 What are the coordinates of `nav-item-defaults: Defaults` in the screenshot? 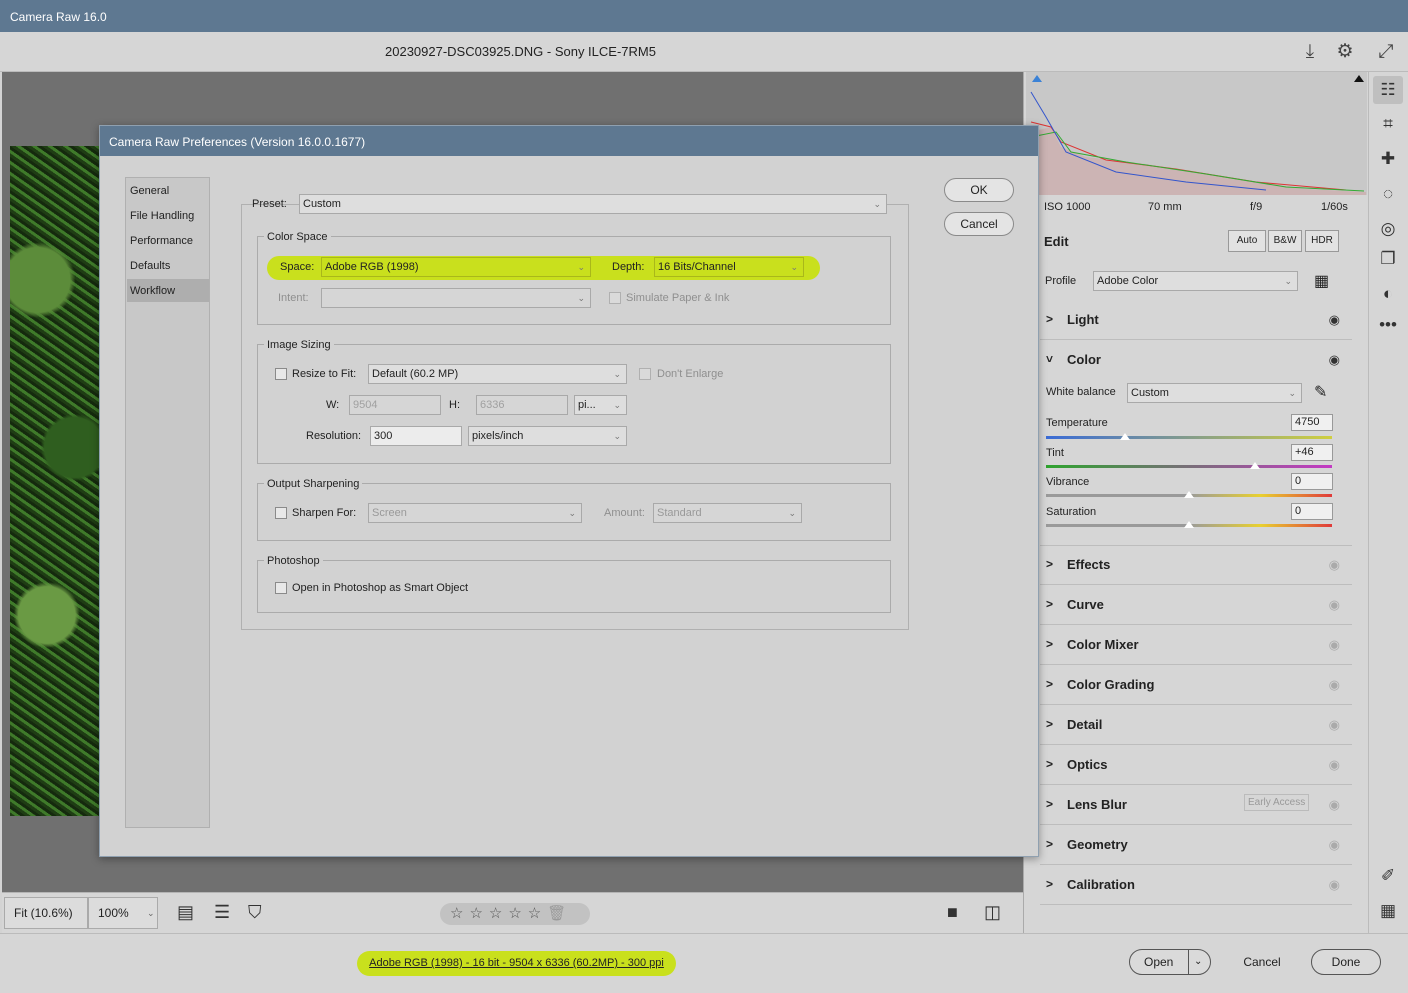 It's located at (168, 265).